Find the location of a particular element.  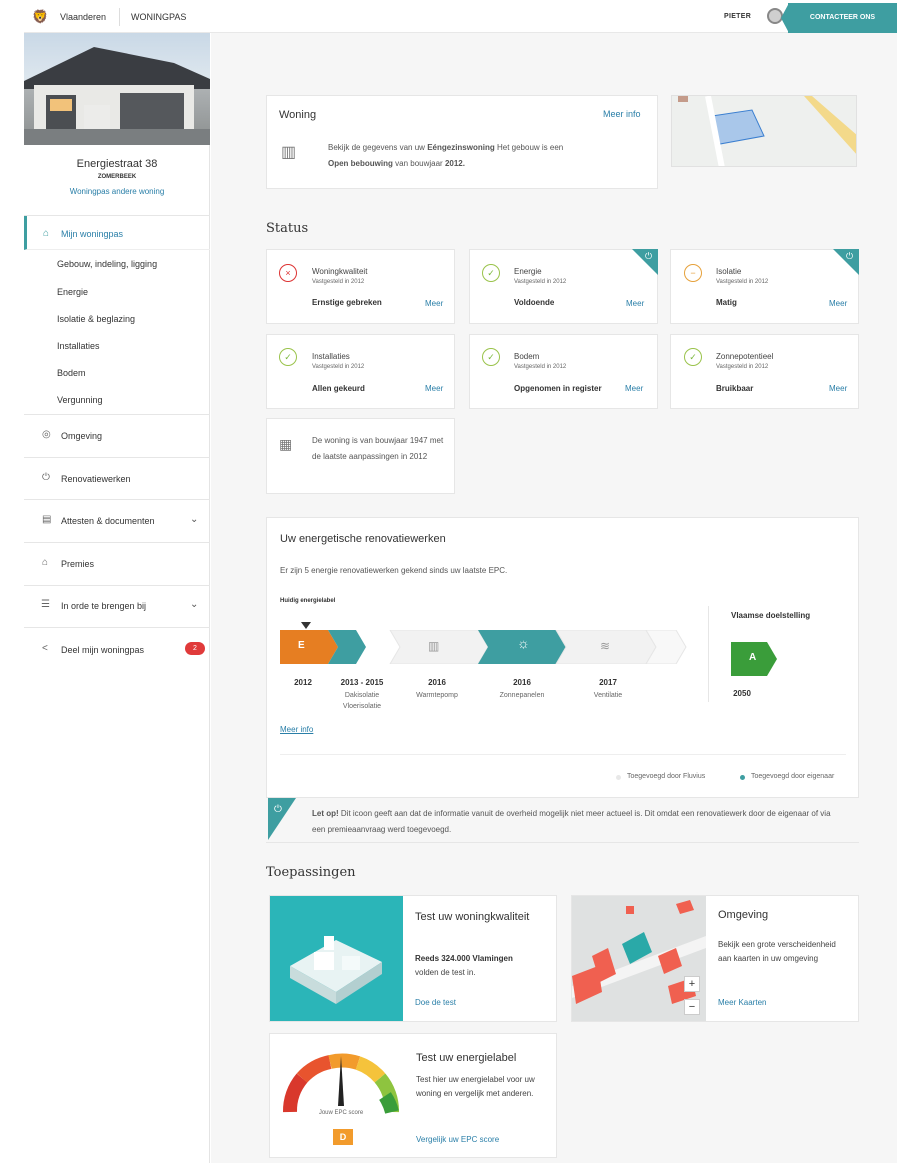

status-card-name: Energie is located at coordinates (528, 271).